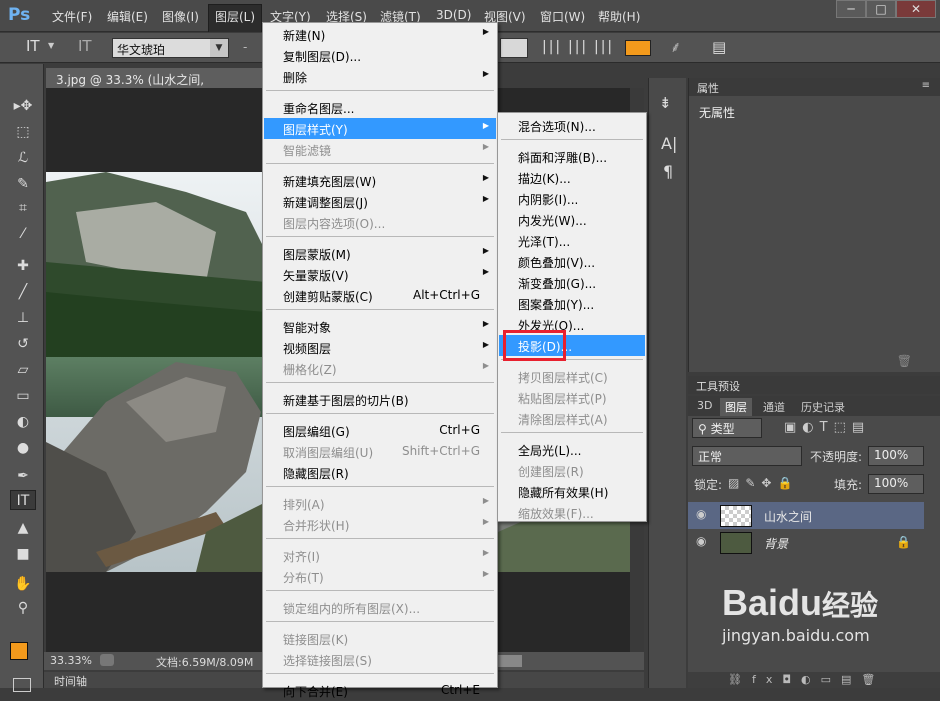  What do you see at coordinates (727, 428) in the screenshot?
I see `layer-filter-select: ⚲ 类型` at bounding box center [727, 428].